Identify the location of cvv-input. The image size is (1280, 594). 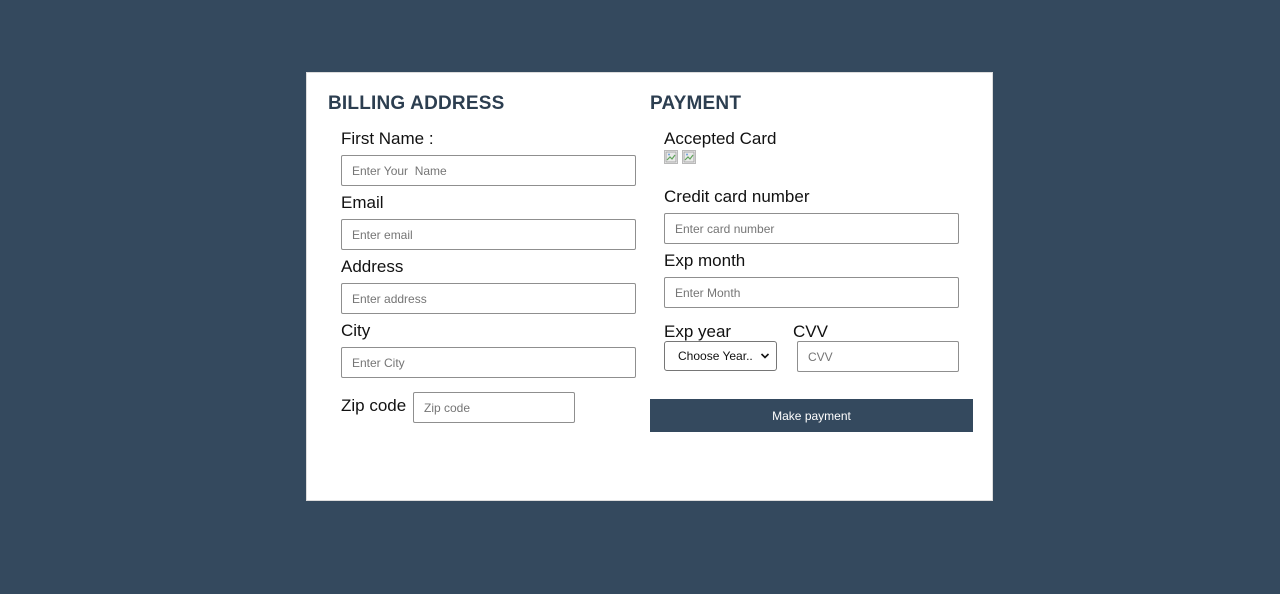
(878, 356).